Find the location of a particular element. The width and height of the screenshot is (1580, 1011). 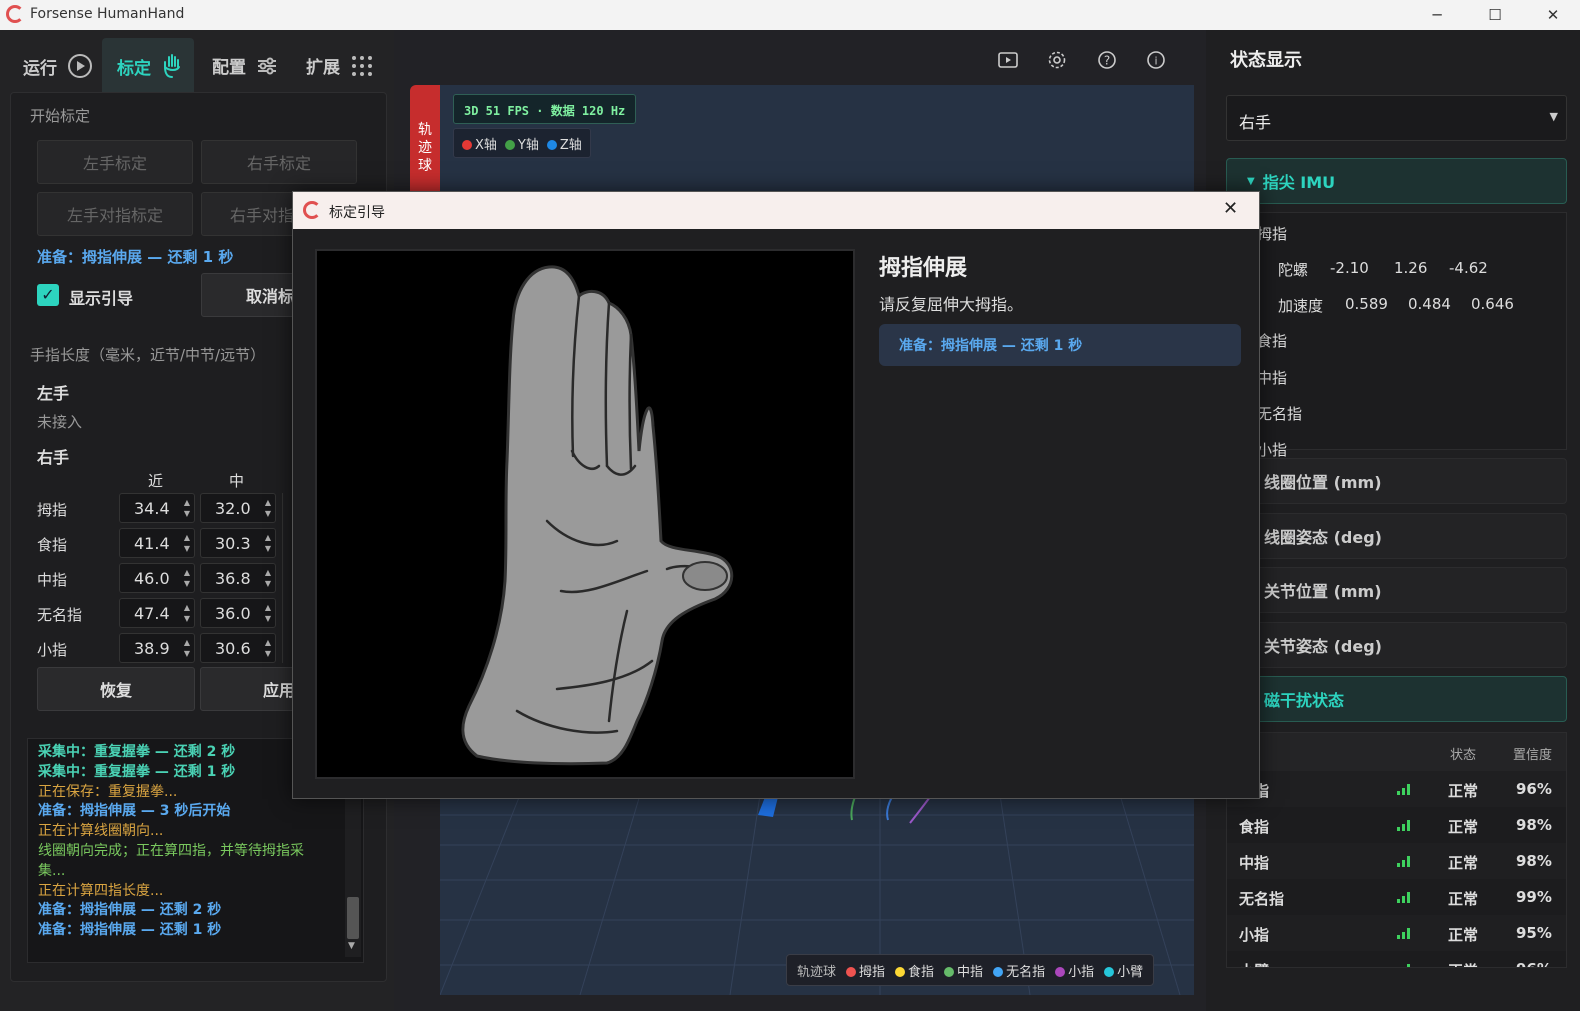

axis-y-label: Y轴 is located at coordinates (528, 145).